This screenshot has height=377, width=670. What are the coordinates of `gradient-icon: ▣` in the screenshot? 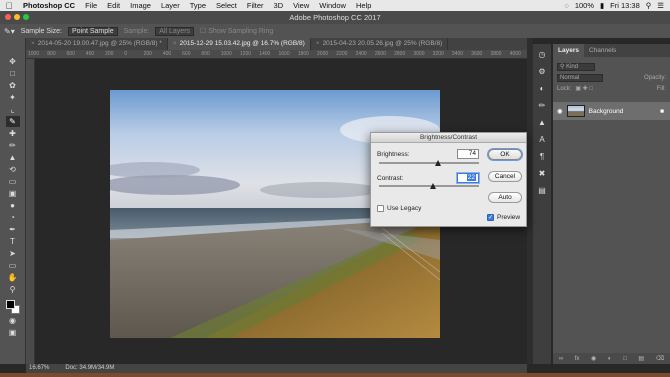 It's located at (13, 193).